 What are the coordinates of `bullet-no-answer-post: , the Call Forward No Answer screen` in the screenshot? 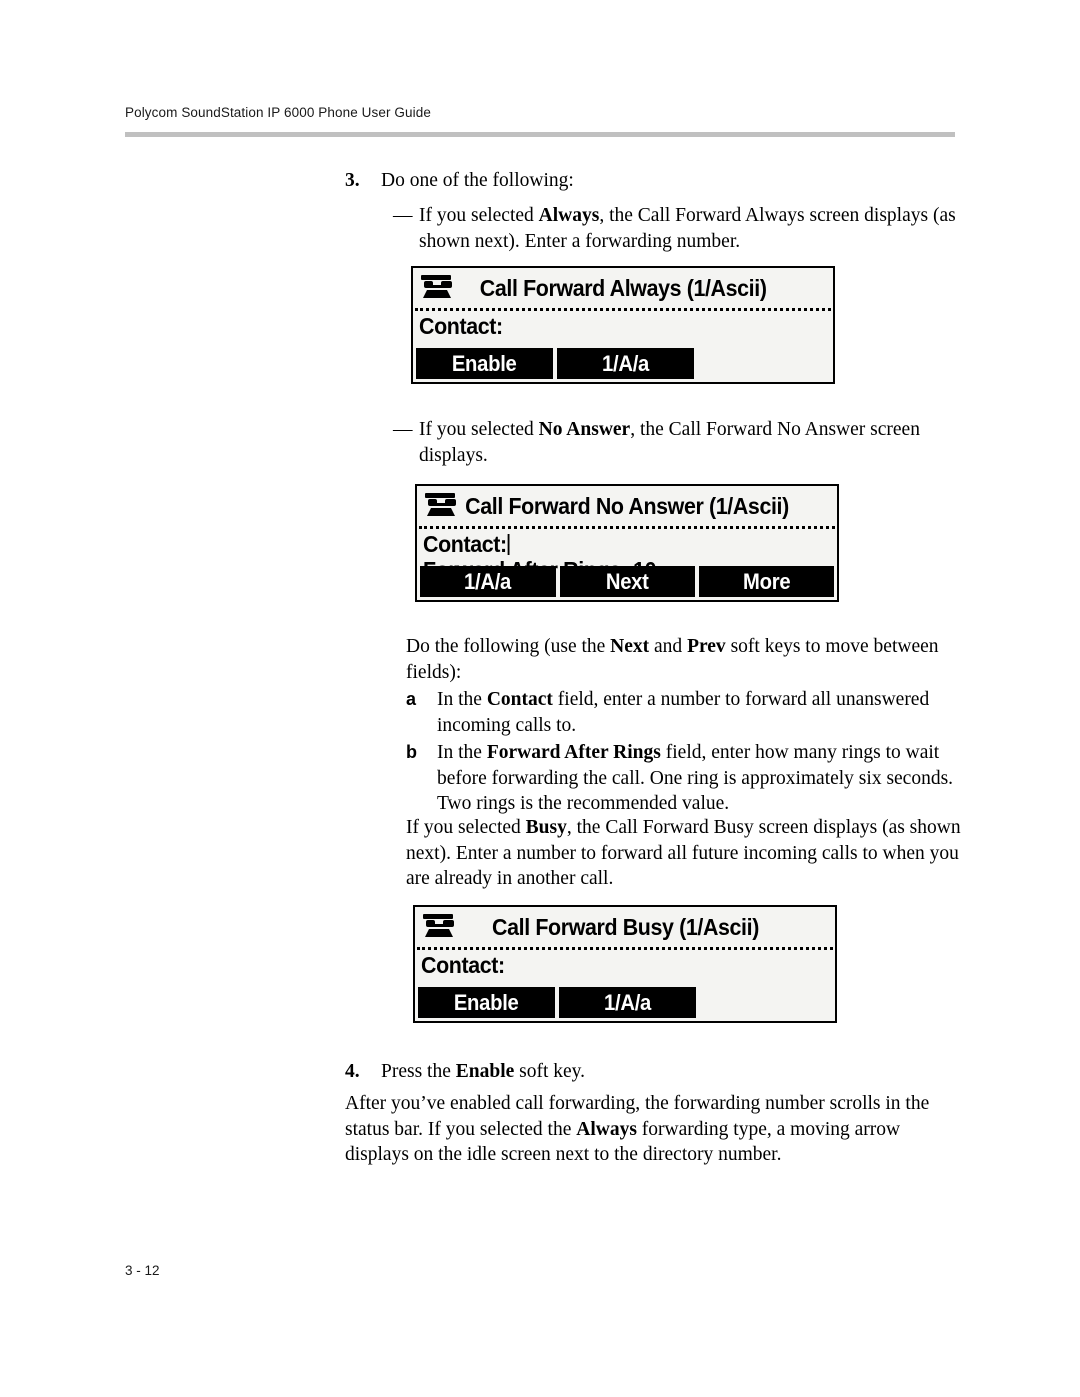 It's located at (775, 429).